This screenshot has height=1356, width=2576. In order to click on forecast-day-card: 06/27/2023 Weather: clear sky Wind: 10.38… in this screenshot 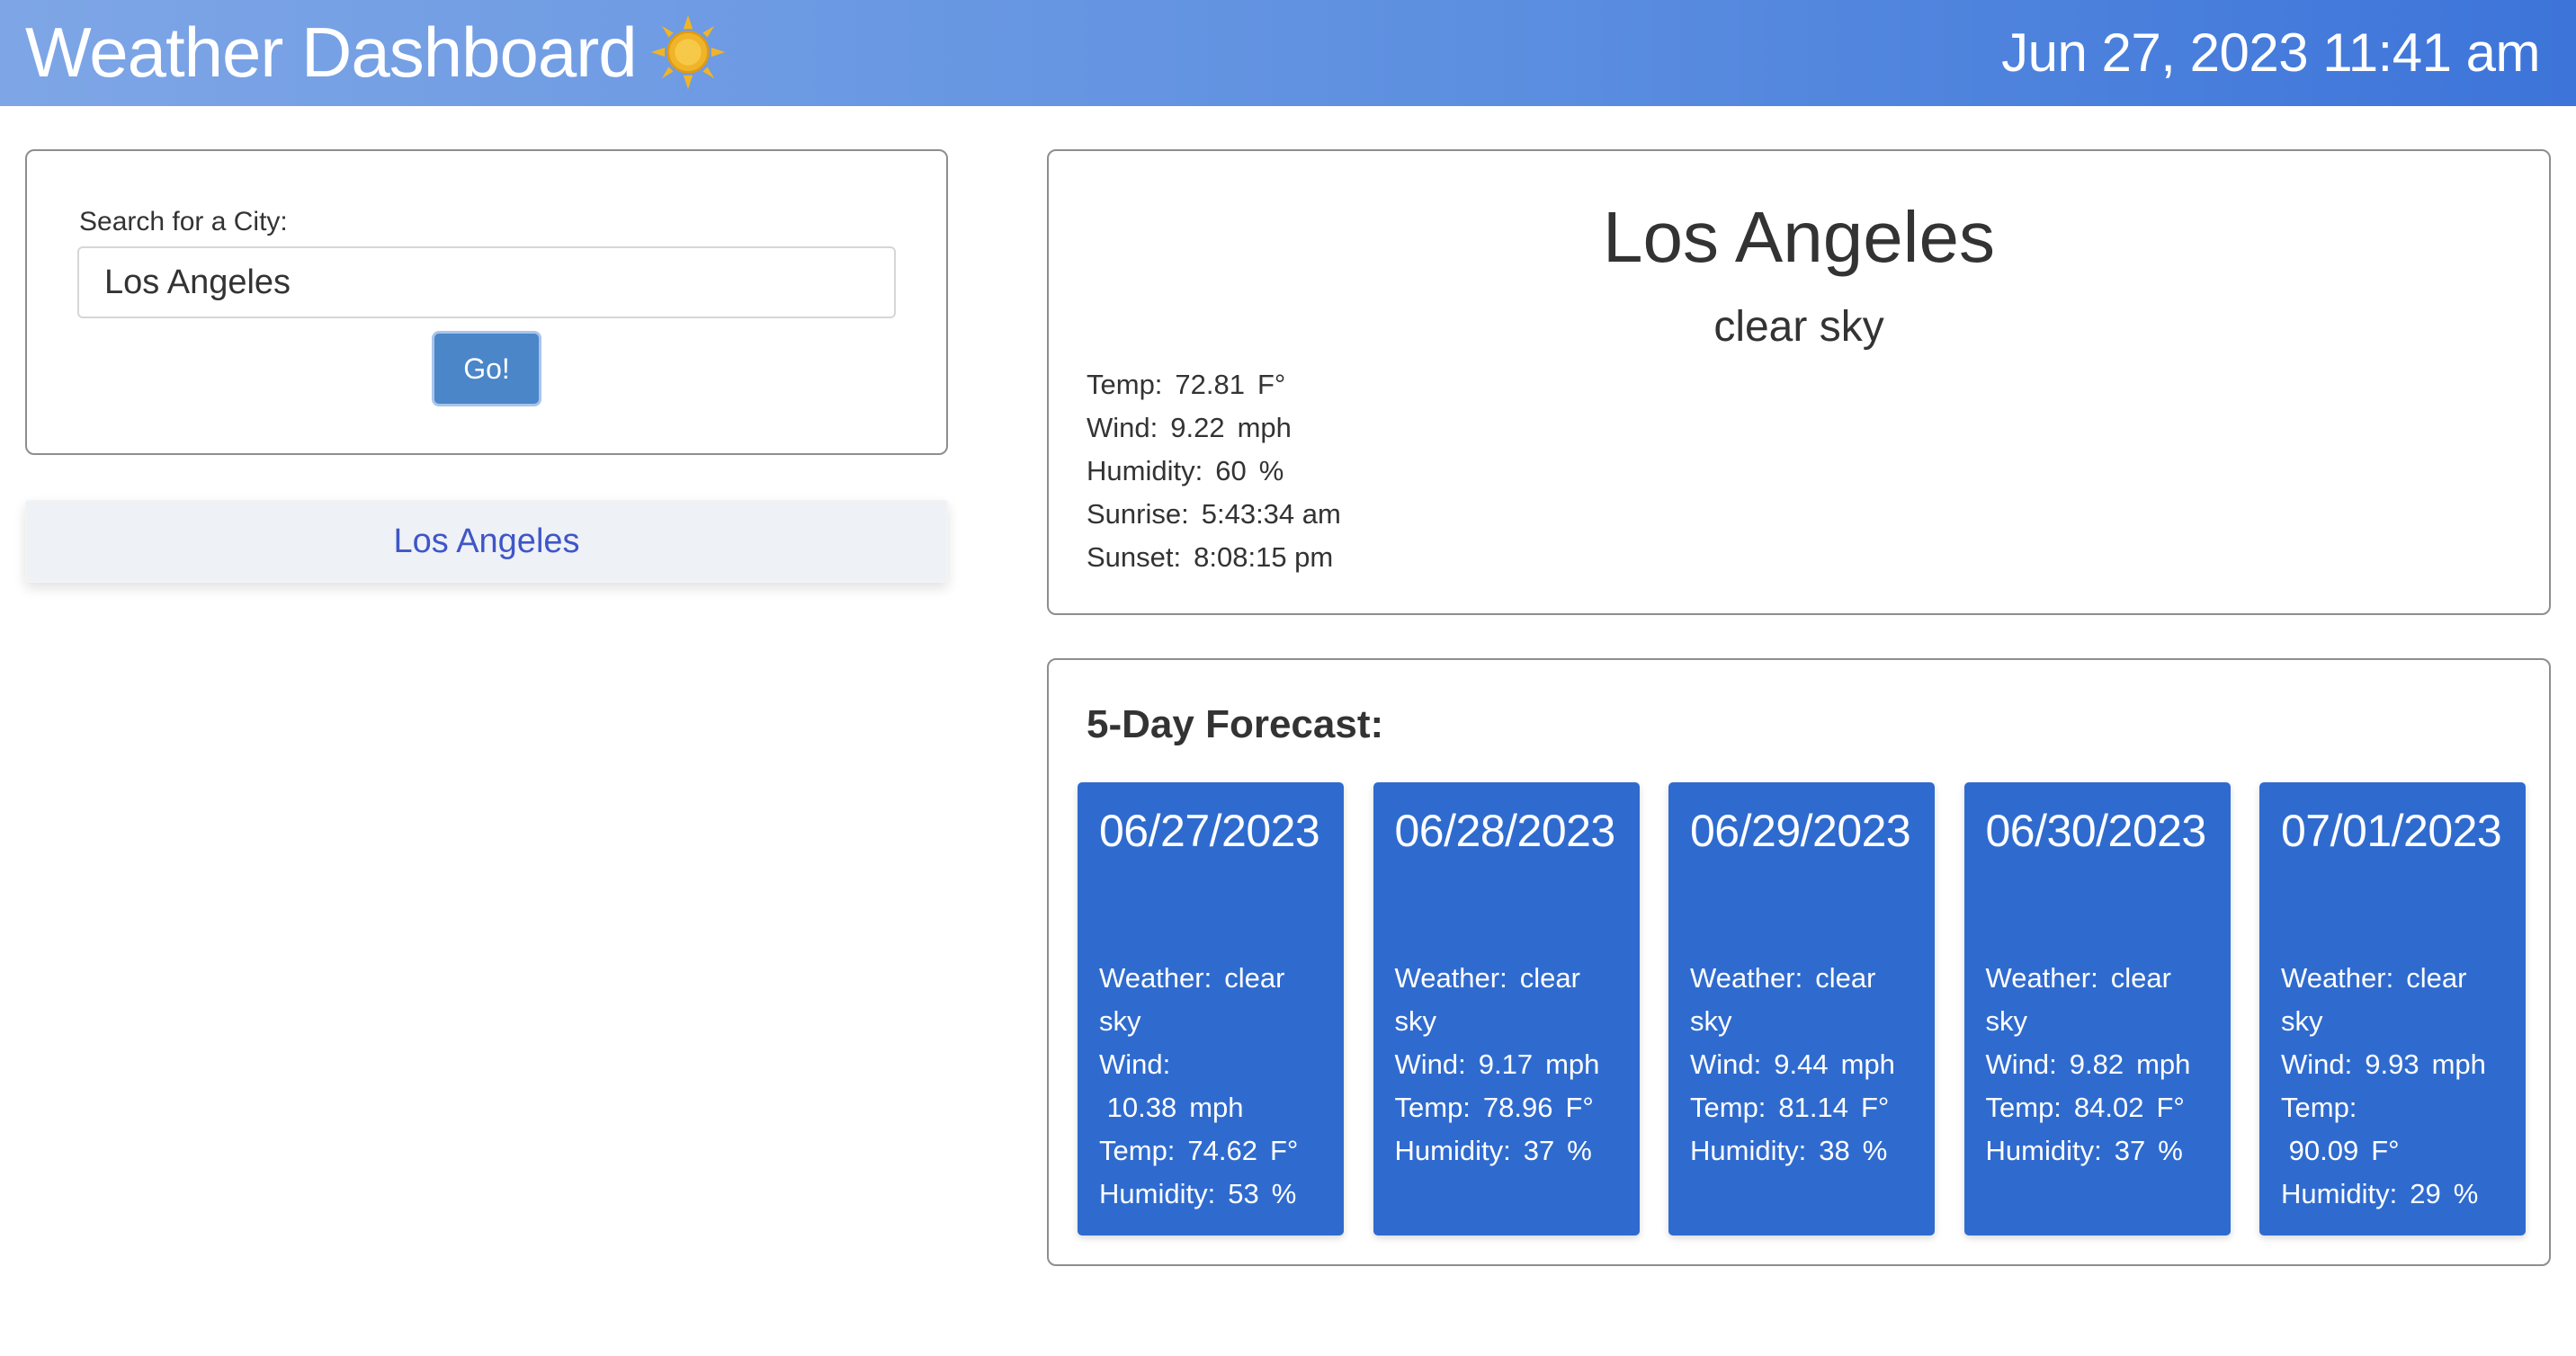, I will do `click(1211, 1009)`.